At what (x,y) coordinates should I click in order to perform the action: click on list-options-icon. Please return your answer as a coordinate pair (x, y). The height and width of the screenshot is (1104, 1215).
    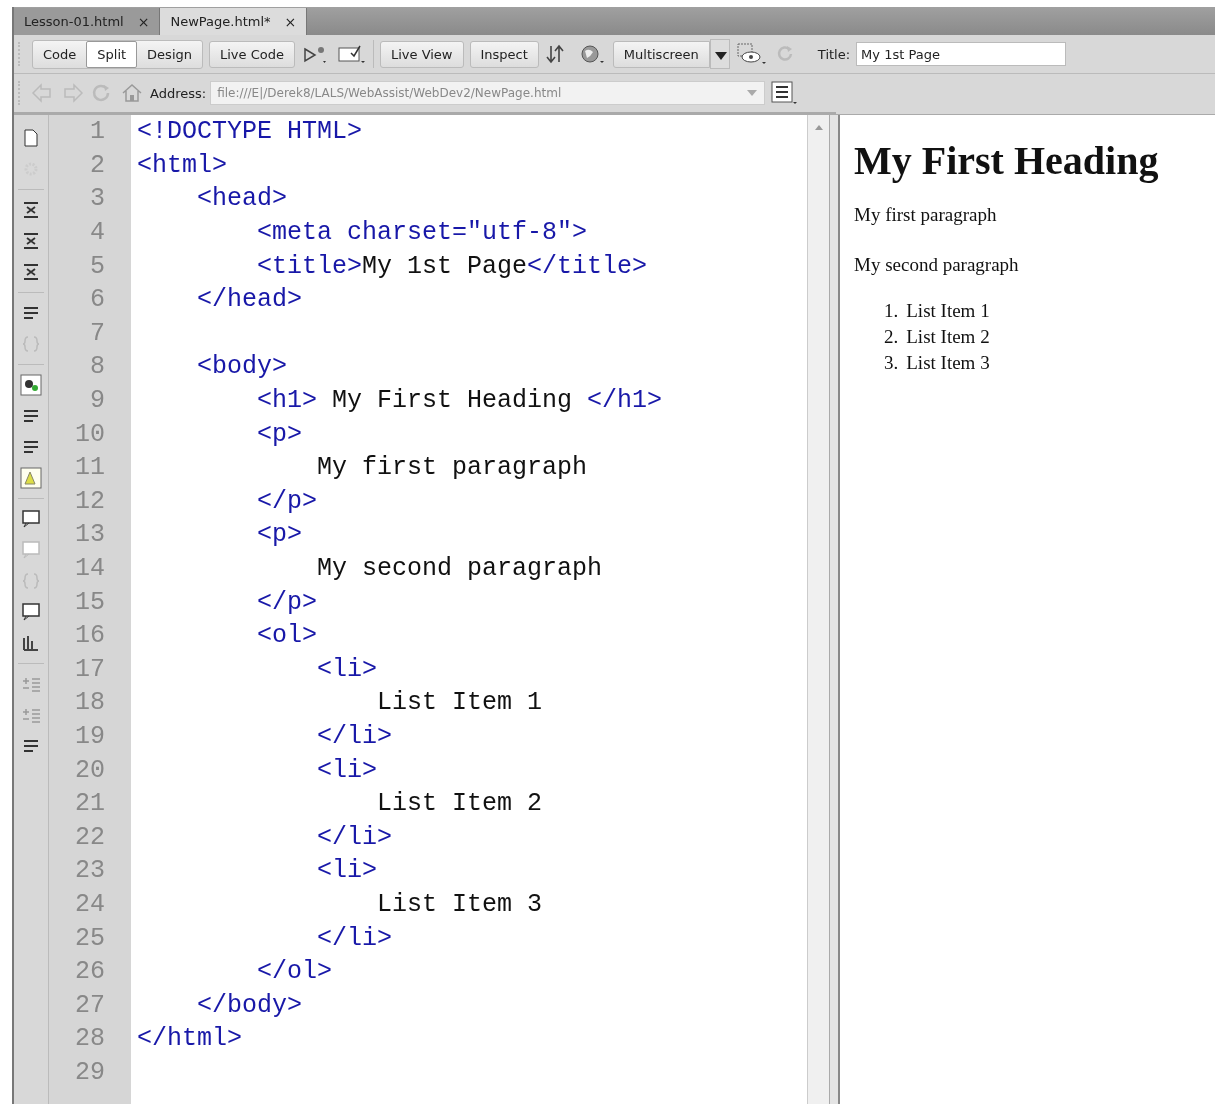
    Looking at the image, I should click on (784, 93).